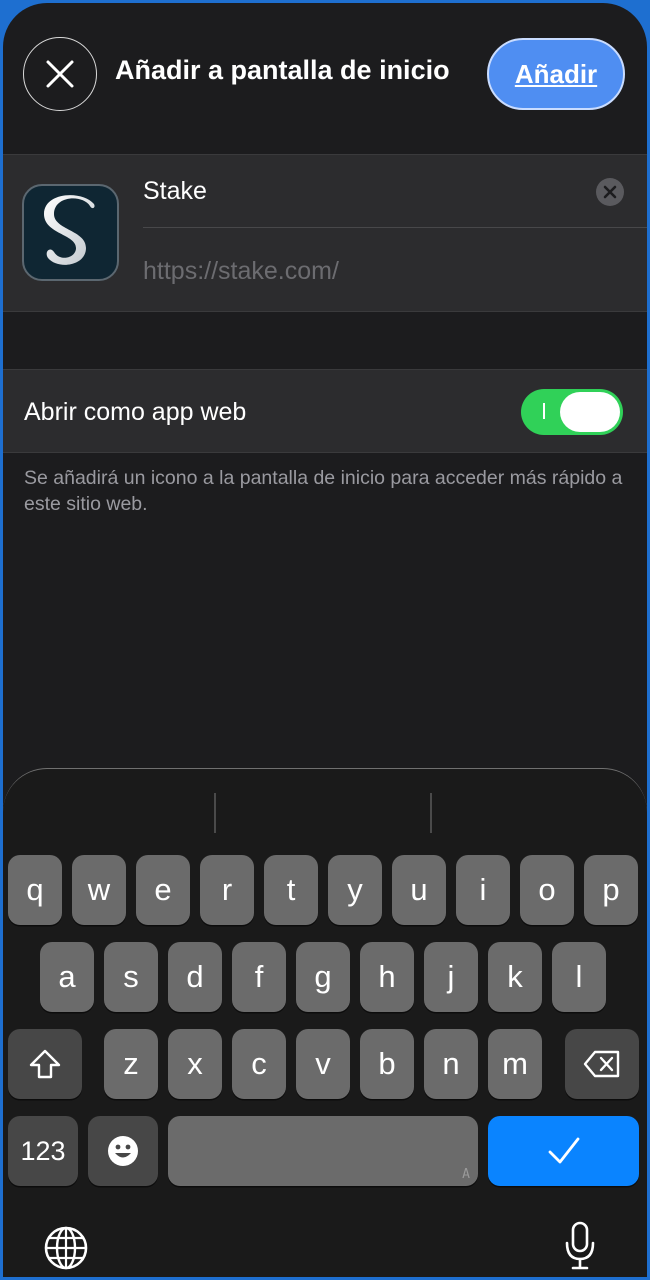  Describe the element at coordinates (227, 890) in the screenshot. I see `key-r: r` at that location.